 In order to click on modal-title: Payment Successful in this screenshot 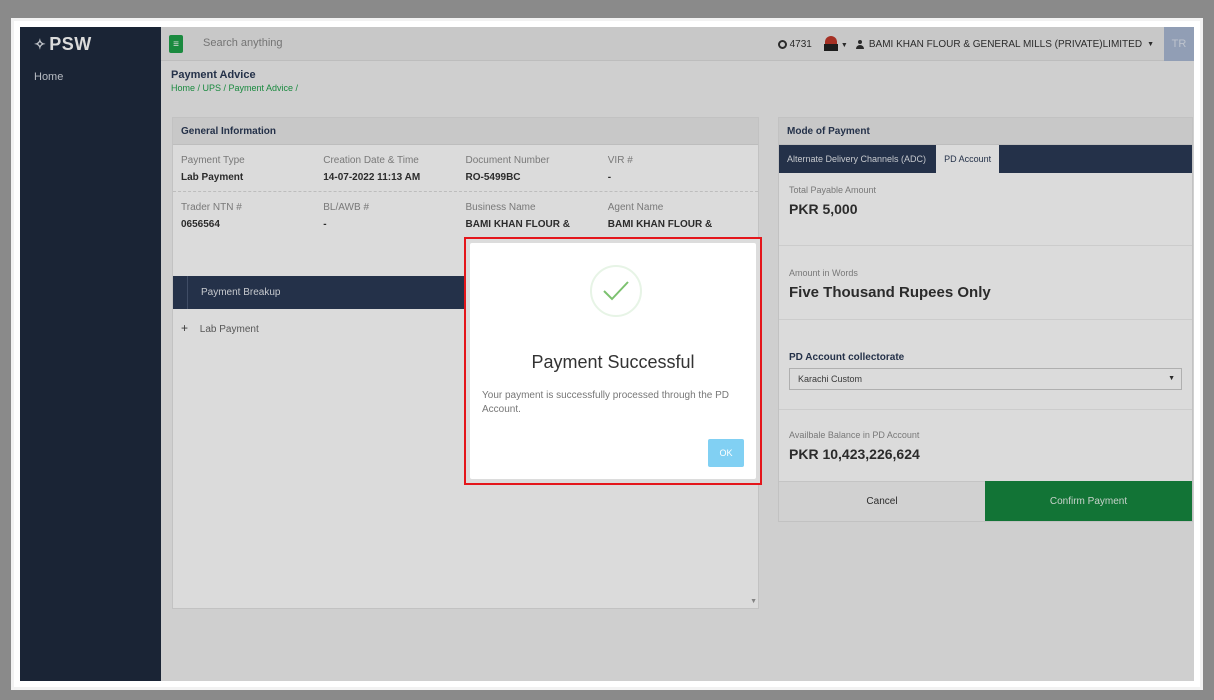, I will do `click(613, 362)`.